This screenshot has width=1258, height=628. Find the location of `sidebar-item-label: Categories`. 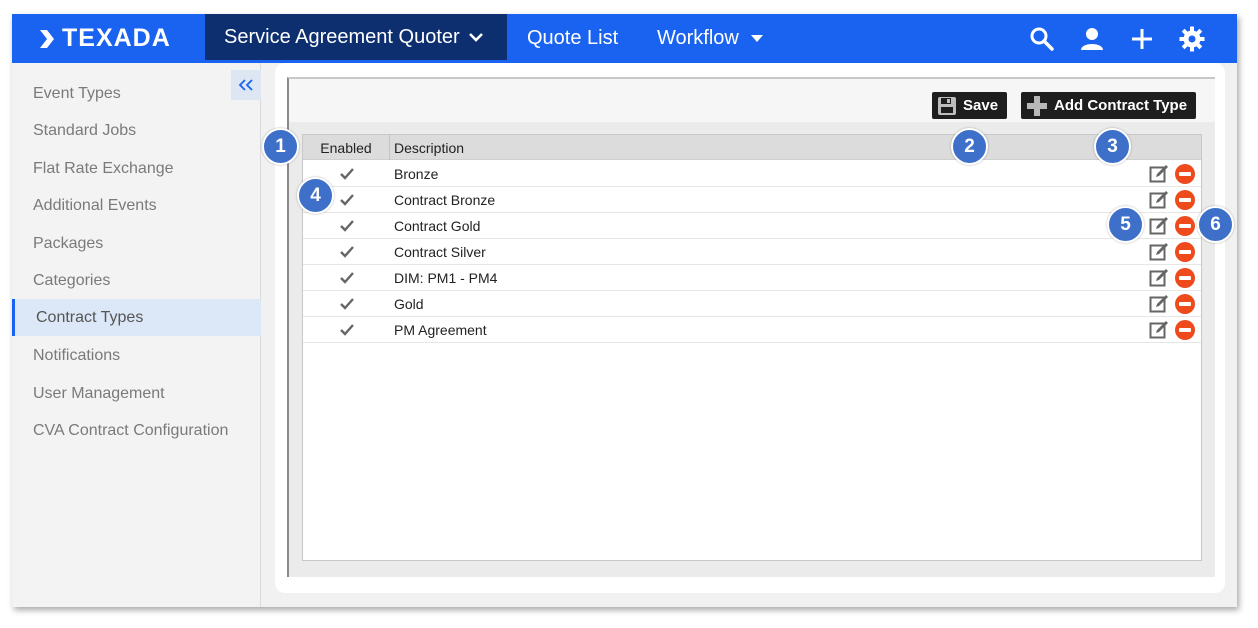

sidebar-item-label: Categories is located at coordinates (72, 280).